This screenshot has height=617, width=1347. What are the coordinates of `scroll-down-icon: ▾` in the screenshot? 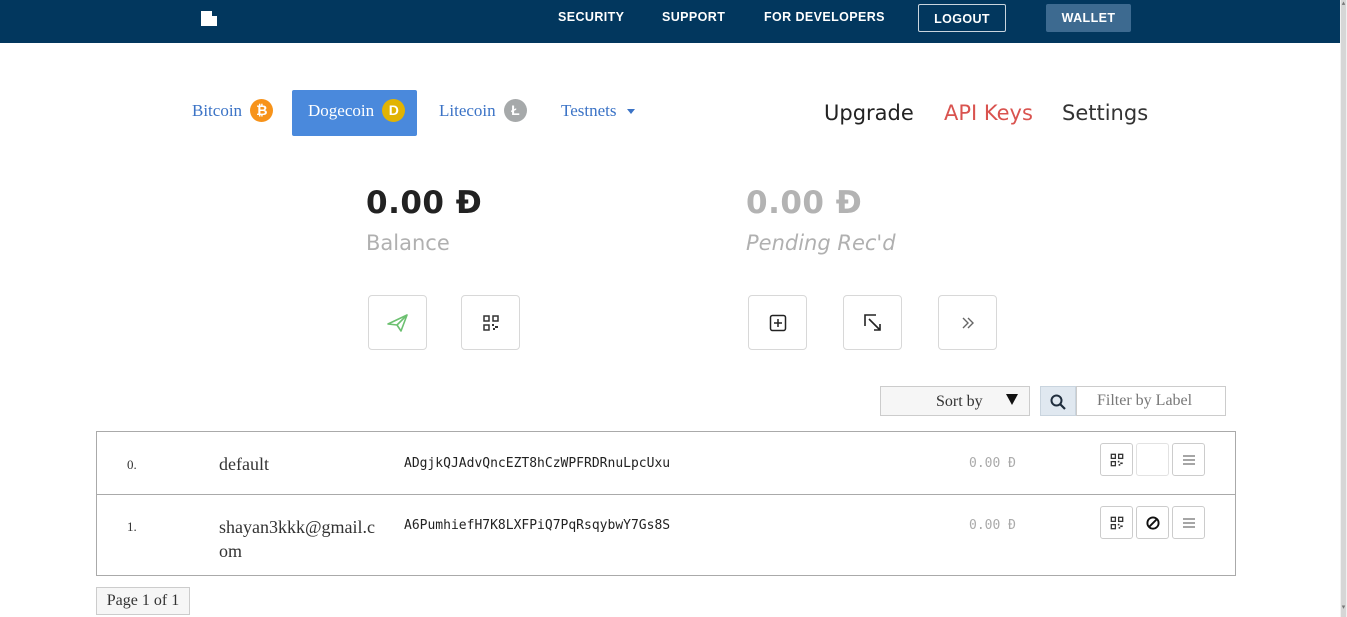 It's located at (1343, 608).